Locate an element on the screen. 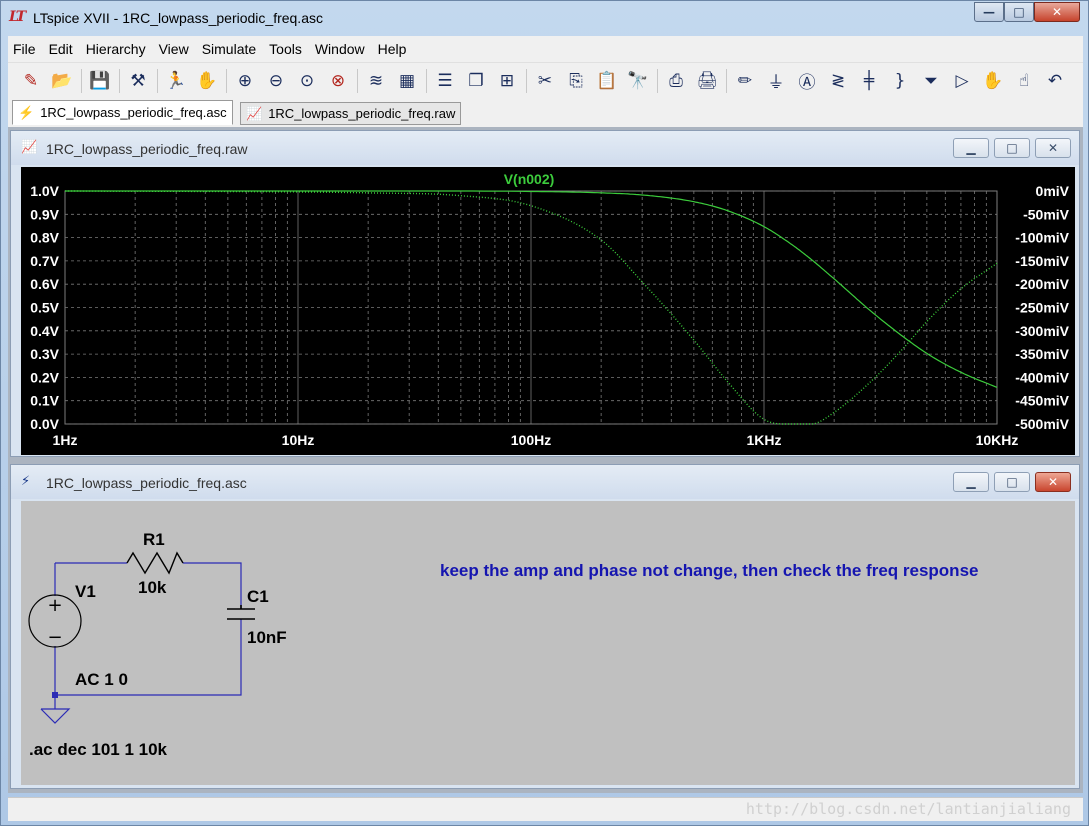  cut-icon: ✂ is located at coordinates (545, 81).